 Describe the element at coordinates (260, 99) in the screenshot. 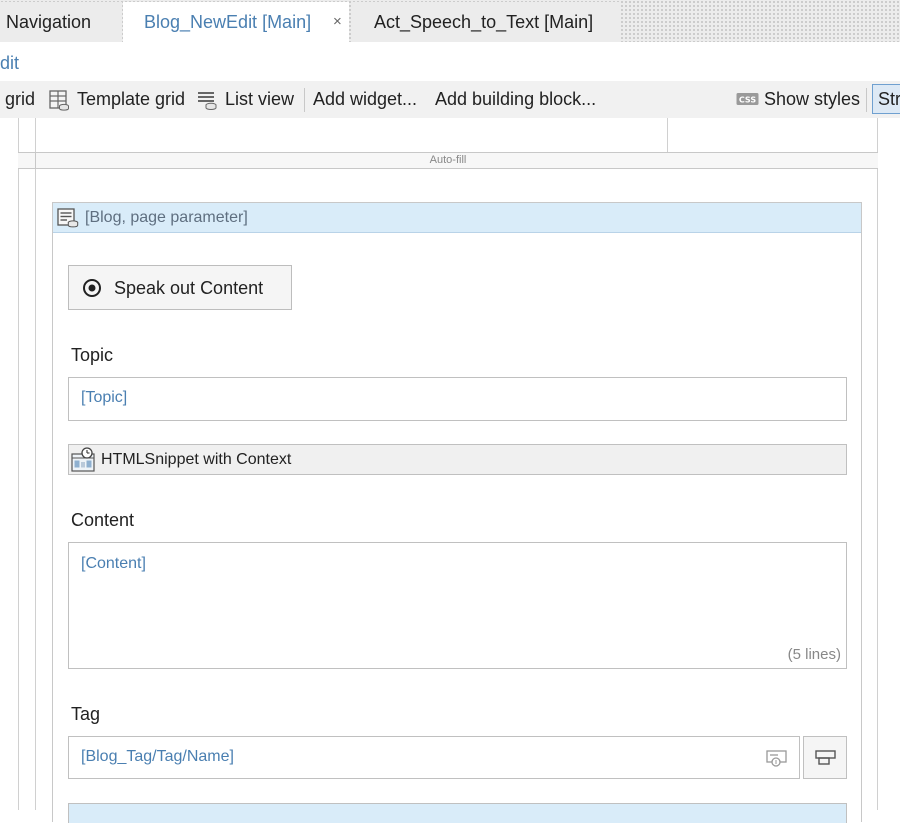

I see `list-view-label: List view` at that location.